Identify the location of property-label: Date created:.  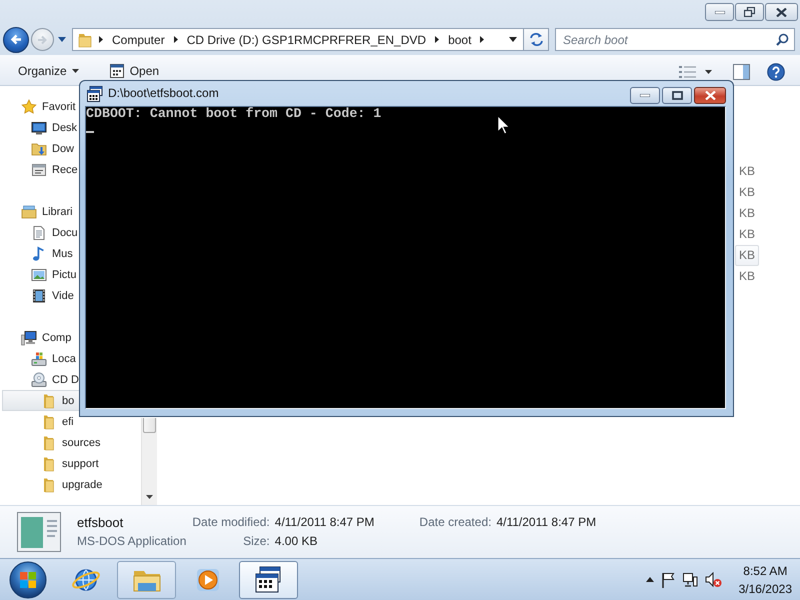
(455, 522).